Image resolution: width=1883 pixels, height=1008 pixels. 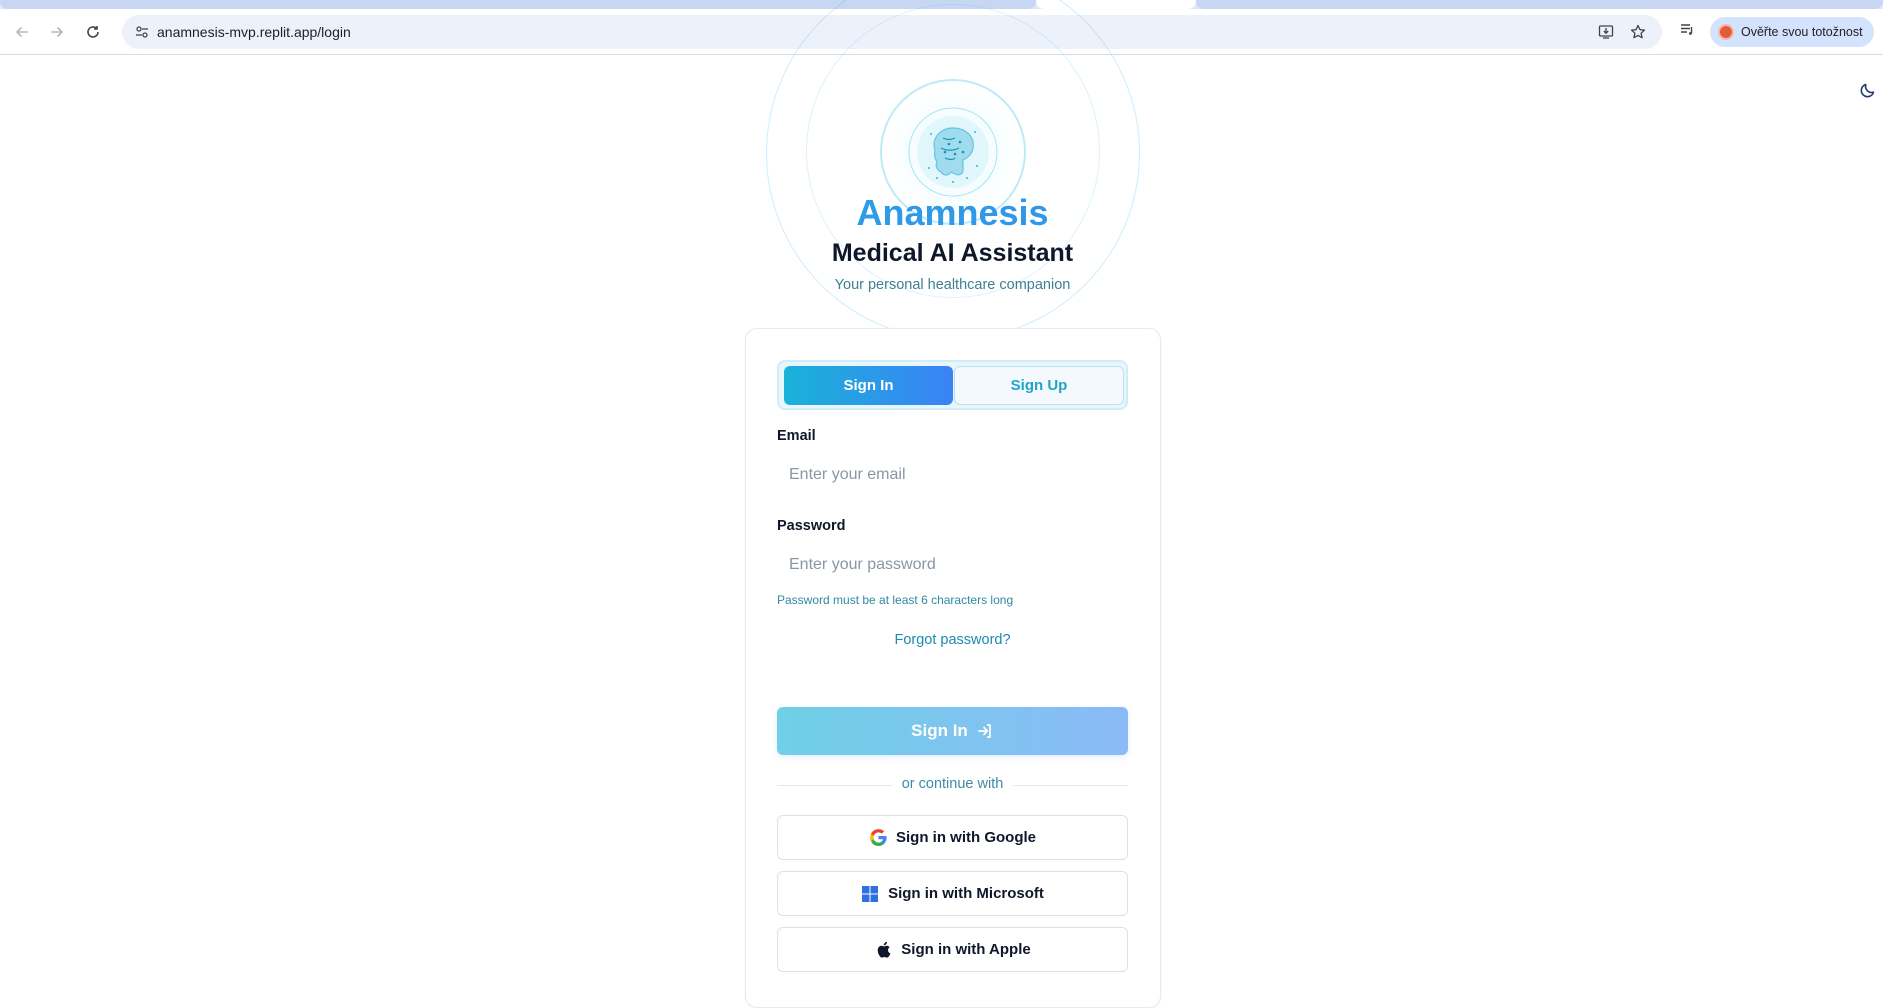 What do you see at coordinates (952, 640) in the screenshot?
I see `forgot-password-link: Forgot password?` at bounding box center [952, 640].